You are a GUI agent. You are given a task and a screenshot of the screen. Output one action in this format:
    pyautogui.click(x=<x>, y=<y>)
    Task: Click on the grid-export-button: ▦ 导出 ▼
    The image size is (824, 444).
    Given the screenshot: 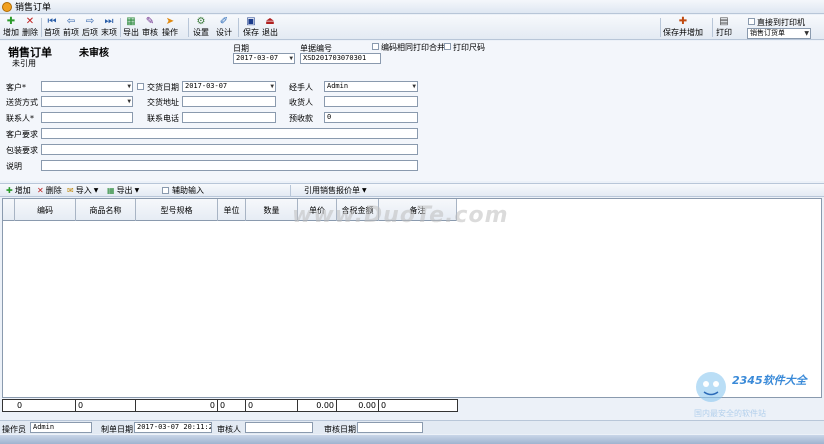 What is the action you would take?
    pyautogui.click(x=123, y=190)
    